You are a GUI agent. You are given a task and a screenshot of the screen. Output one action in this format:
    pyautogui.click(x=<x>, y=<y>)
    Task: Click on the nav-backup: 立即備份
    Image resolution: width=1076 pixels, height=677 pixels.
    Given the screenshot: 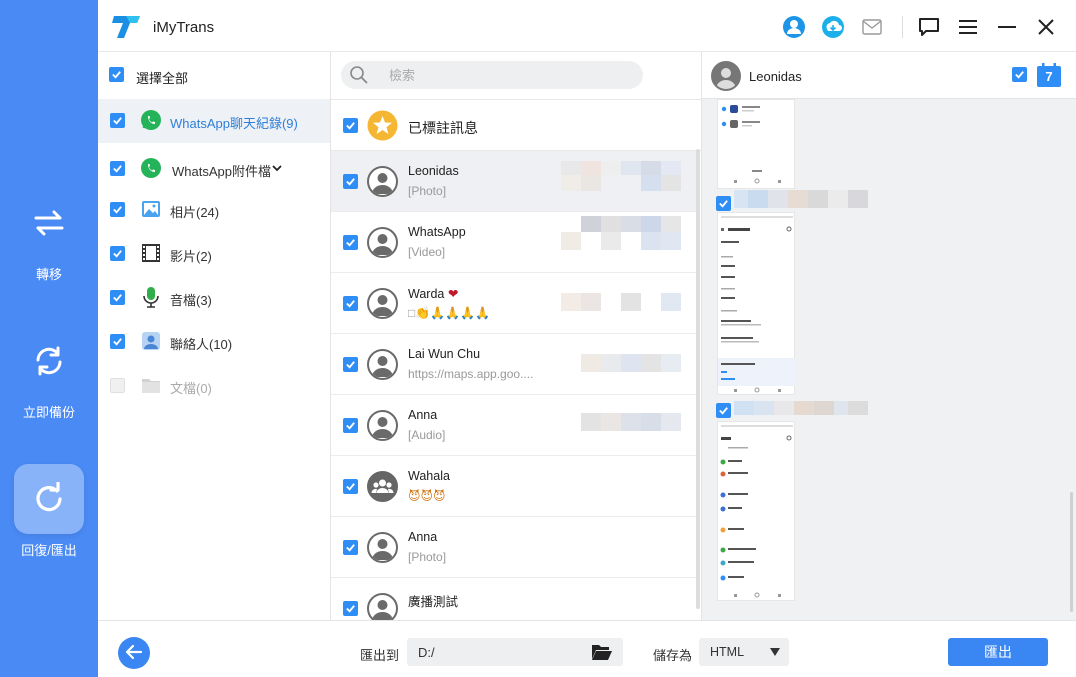 What is the action you would take?
    pyautogui.click(x=49, y=373)
    